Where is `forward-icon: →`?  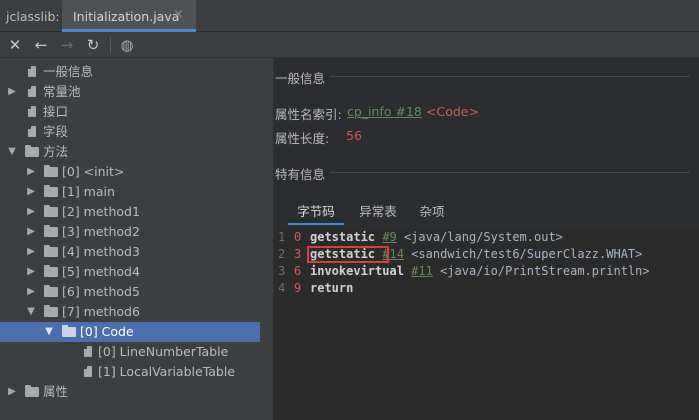
forward-icon: → is located at coordinates (67, 45).